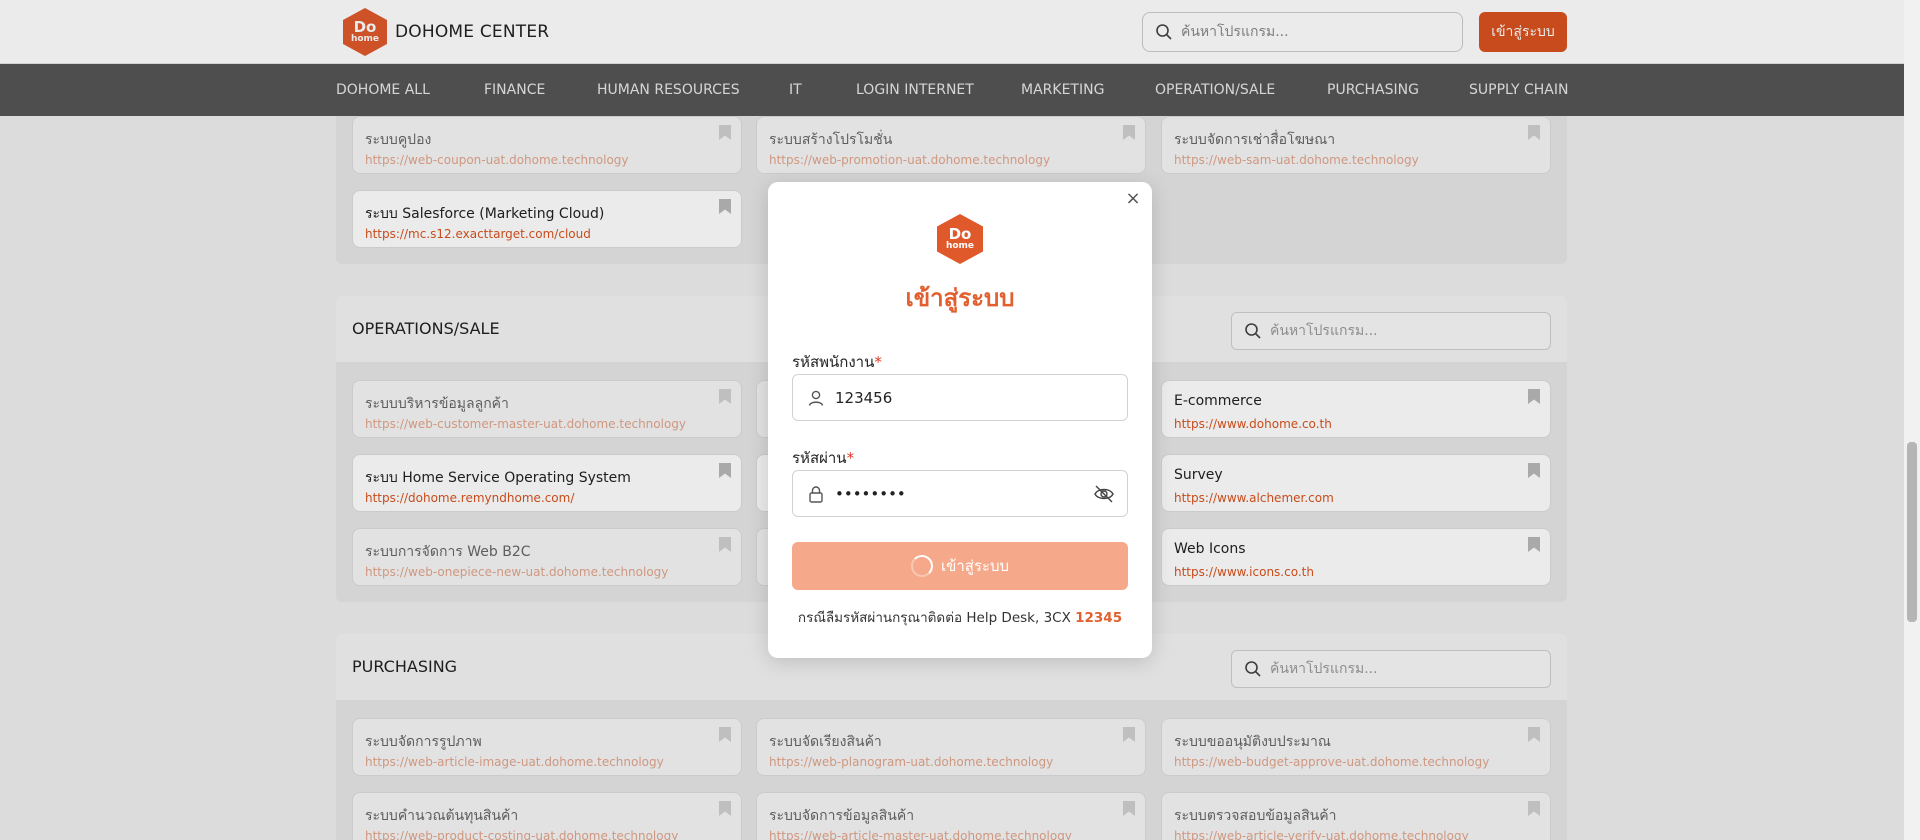 This screenshot has height=840, width=1920. Describe the element at coordinates (1133, 199) in the screenshot. I see `close-icon: ×` at that location.